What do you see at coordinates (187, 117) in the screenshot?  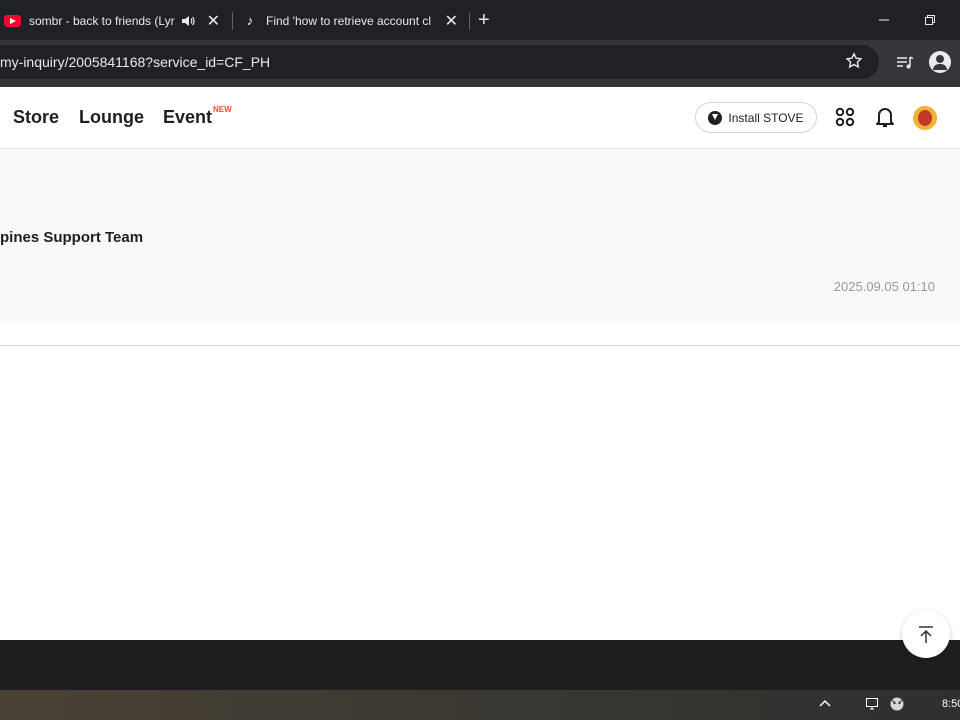 I see `nav-event: Event` at bounding box center [187, 117].